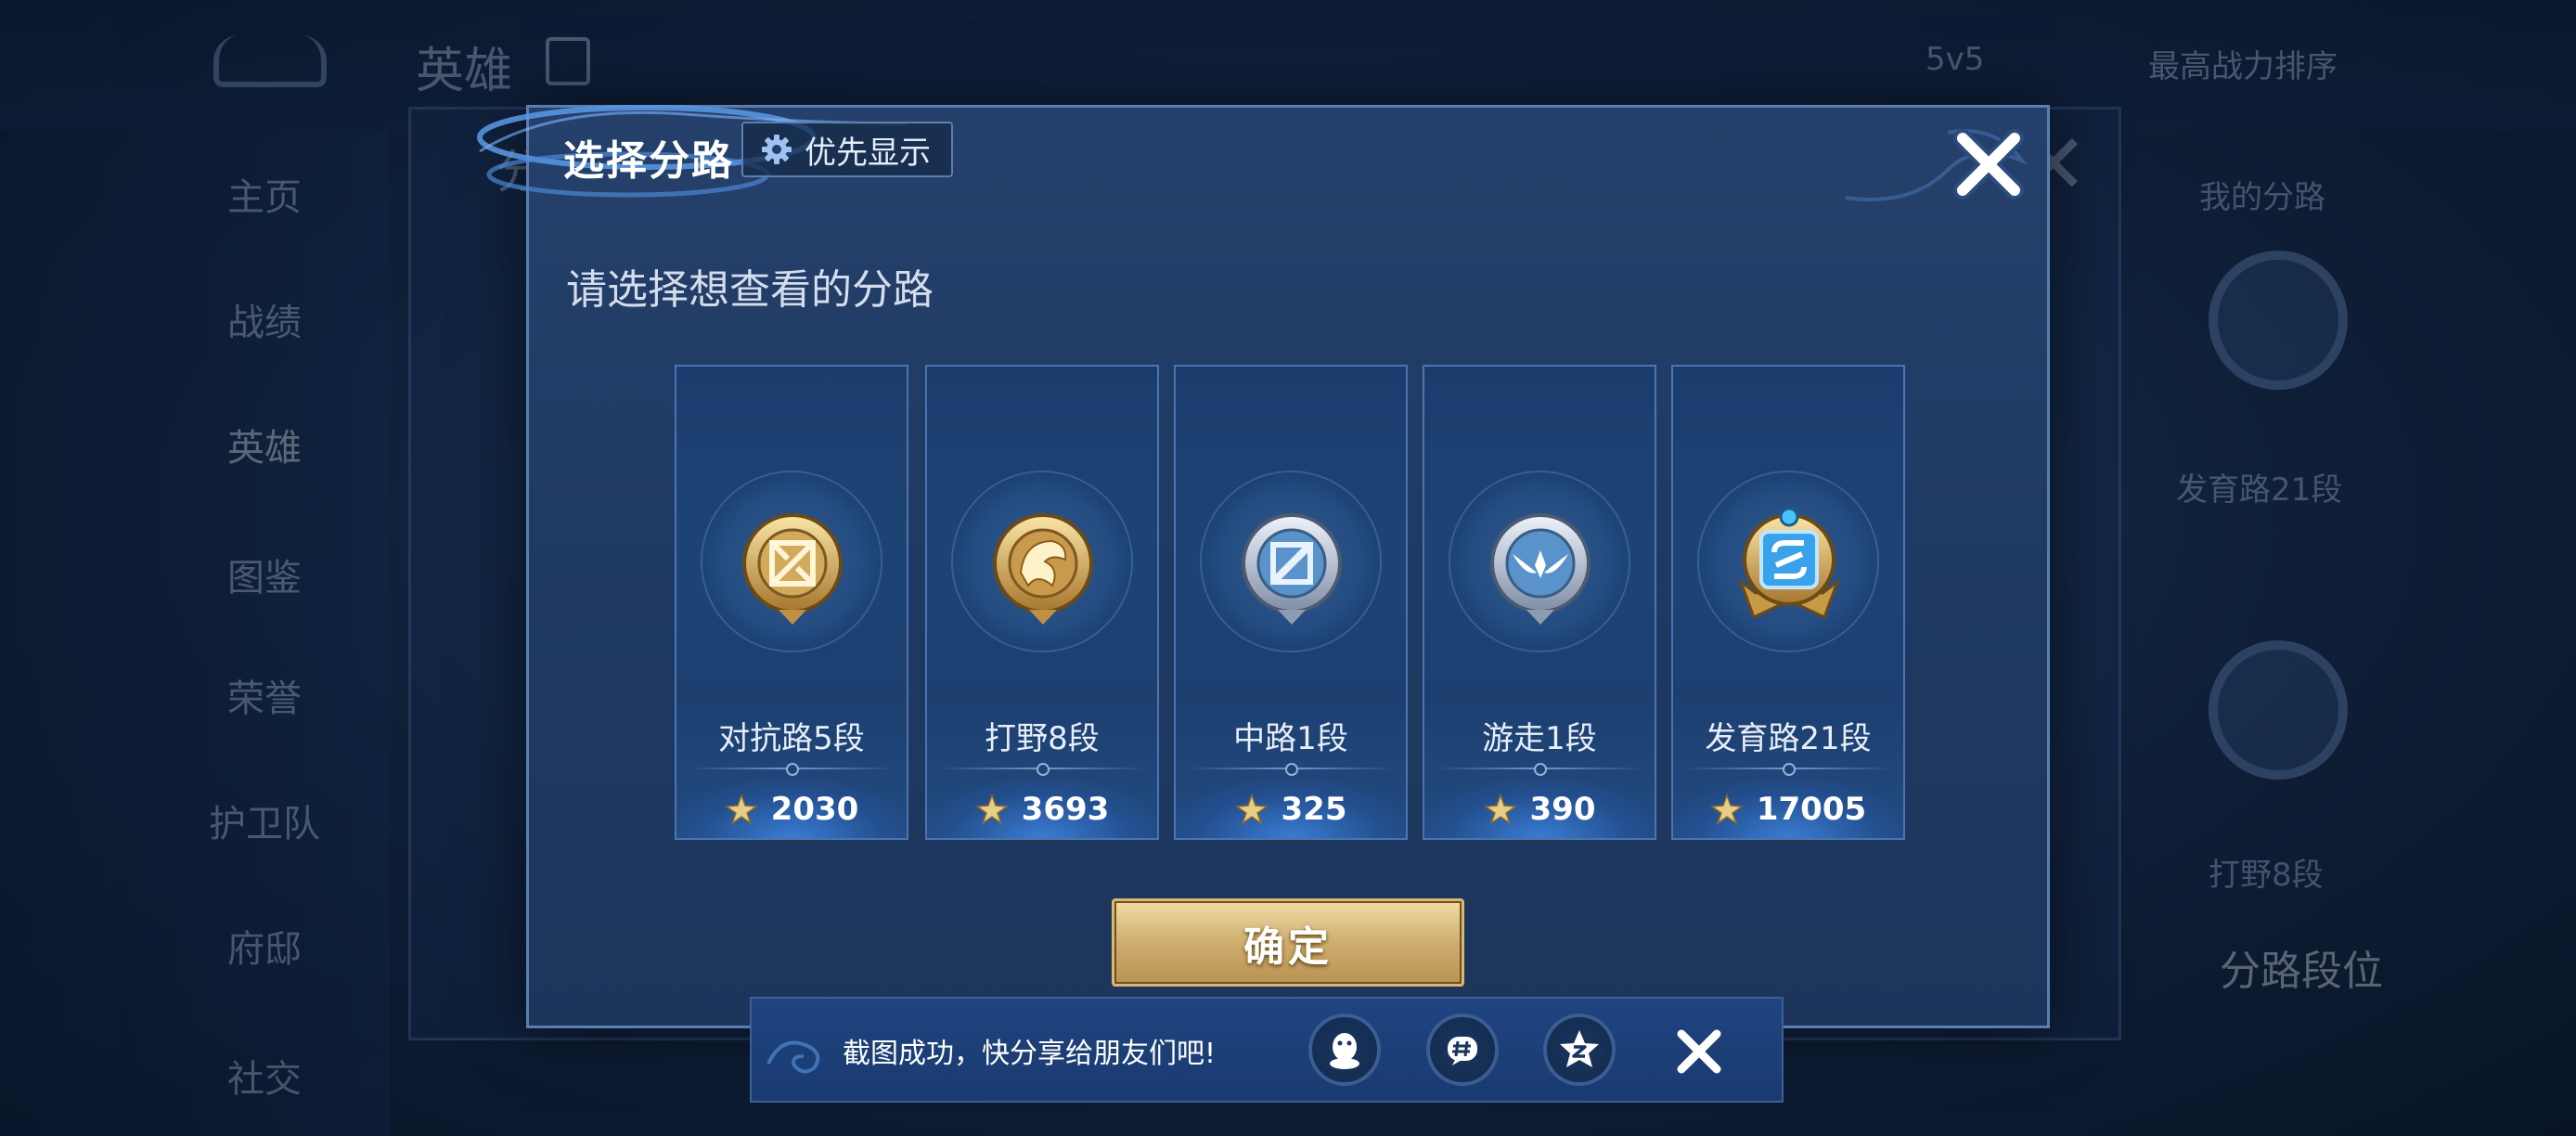  What do you see at coordinates (777, 149) in the screenshot?
I see `gear-icon` at bounding box center [777, 149].